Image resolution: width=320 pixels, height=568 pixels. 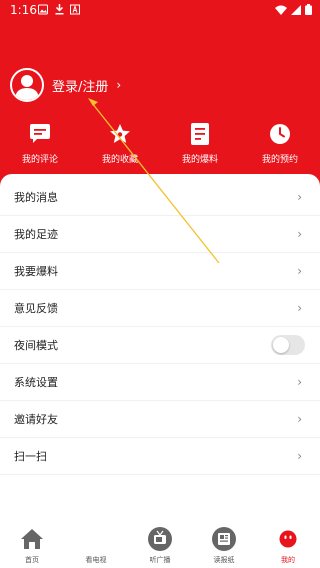 What do you see at coordinates (160, 560) in the screenshot?
I see `tab-label: 听广播` at bounding box center [160, 560].